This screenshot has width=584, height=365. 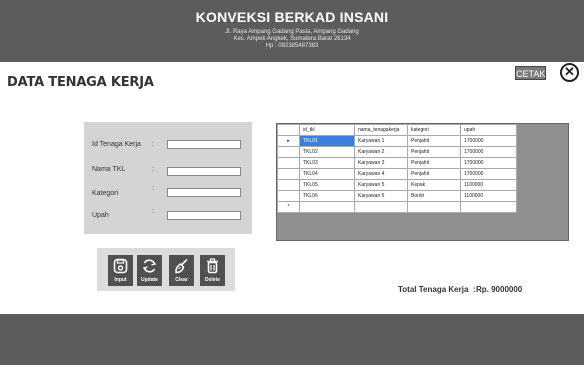 I want to click on table-row: TKL03 Karyawan 3 Penjahit 1700000, so click(x=397, y=163).